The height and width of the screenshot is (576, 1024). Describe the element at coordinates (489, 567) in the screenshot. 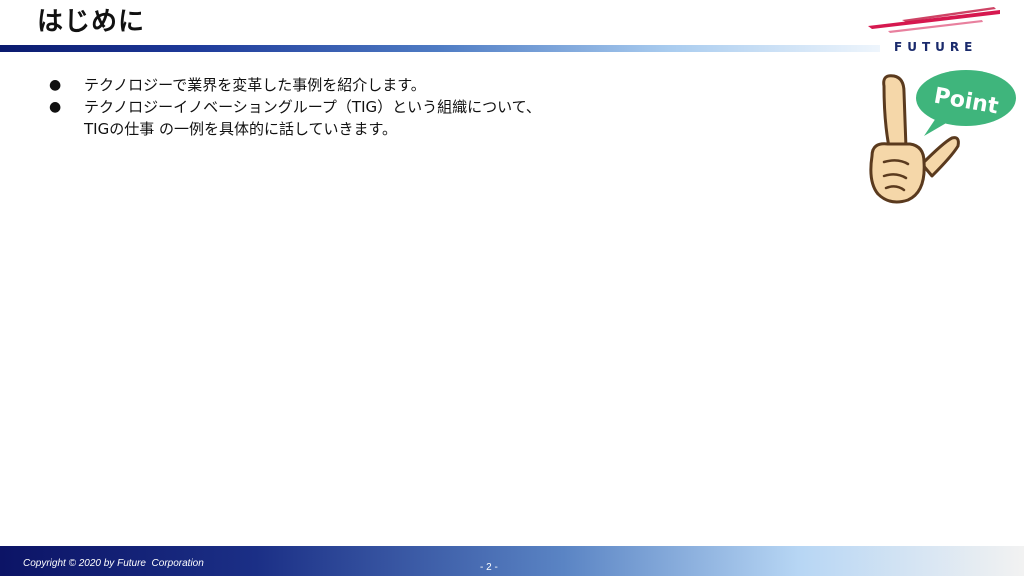

I see `page-number: - 2 -` at that location.